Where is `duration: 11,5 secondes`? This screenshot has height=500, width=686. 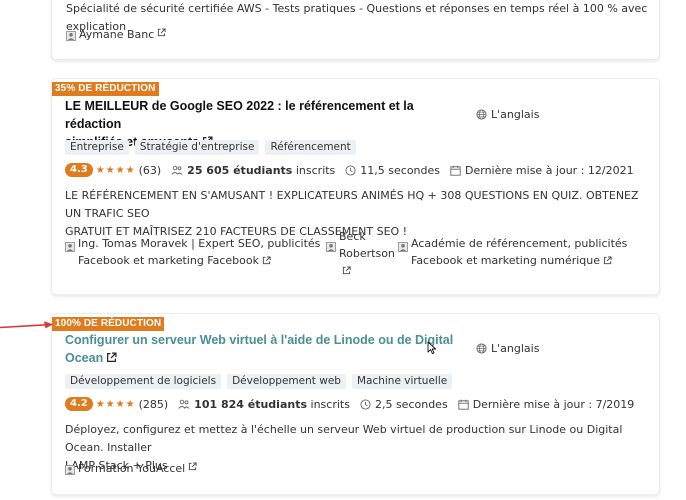
duration: 11,5 secondes is located at coordinates (400, 170).